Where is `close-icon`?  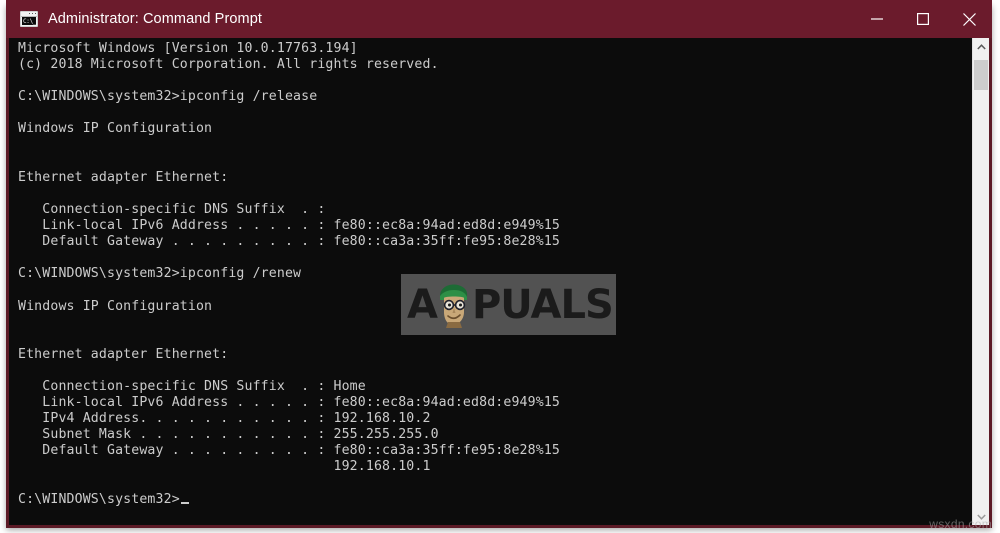
close-icon is located at coordinates (969, 19).